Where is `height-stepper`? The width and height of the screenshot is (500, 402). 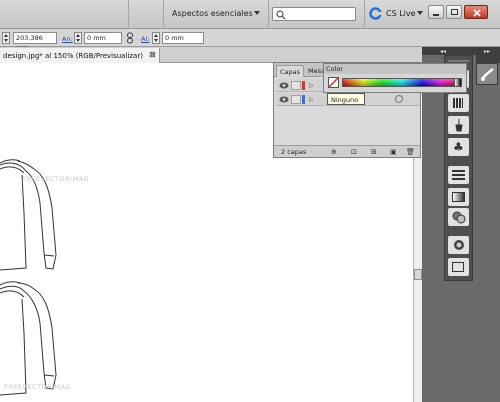
height-stepper is located at coordinates (156, 38).